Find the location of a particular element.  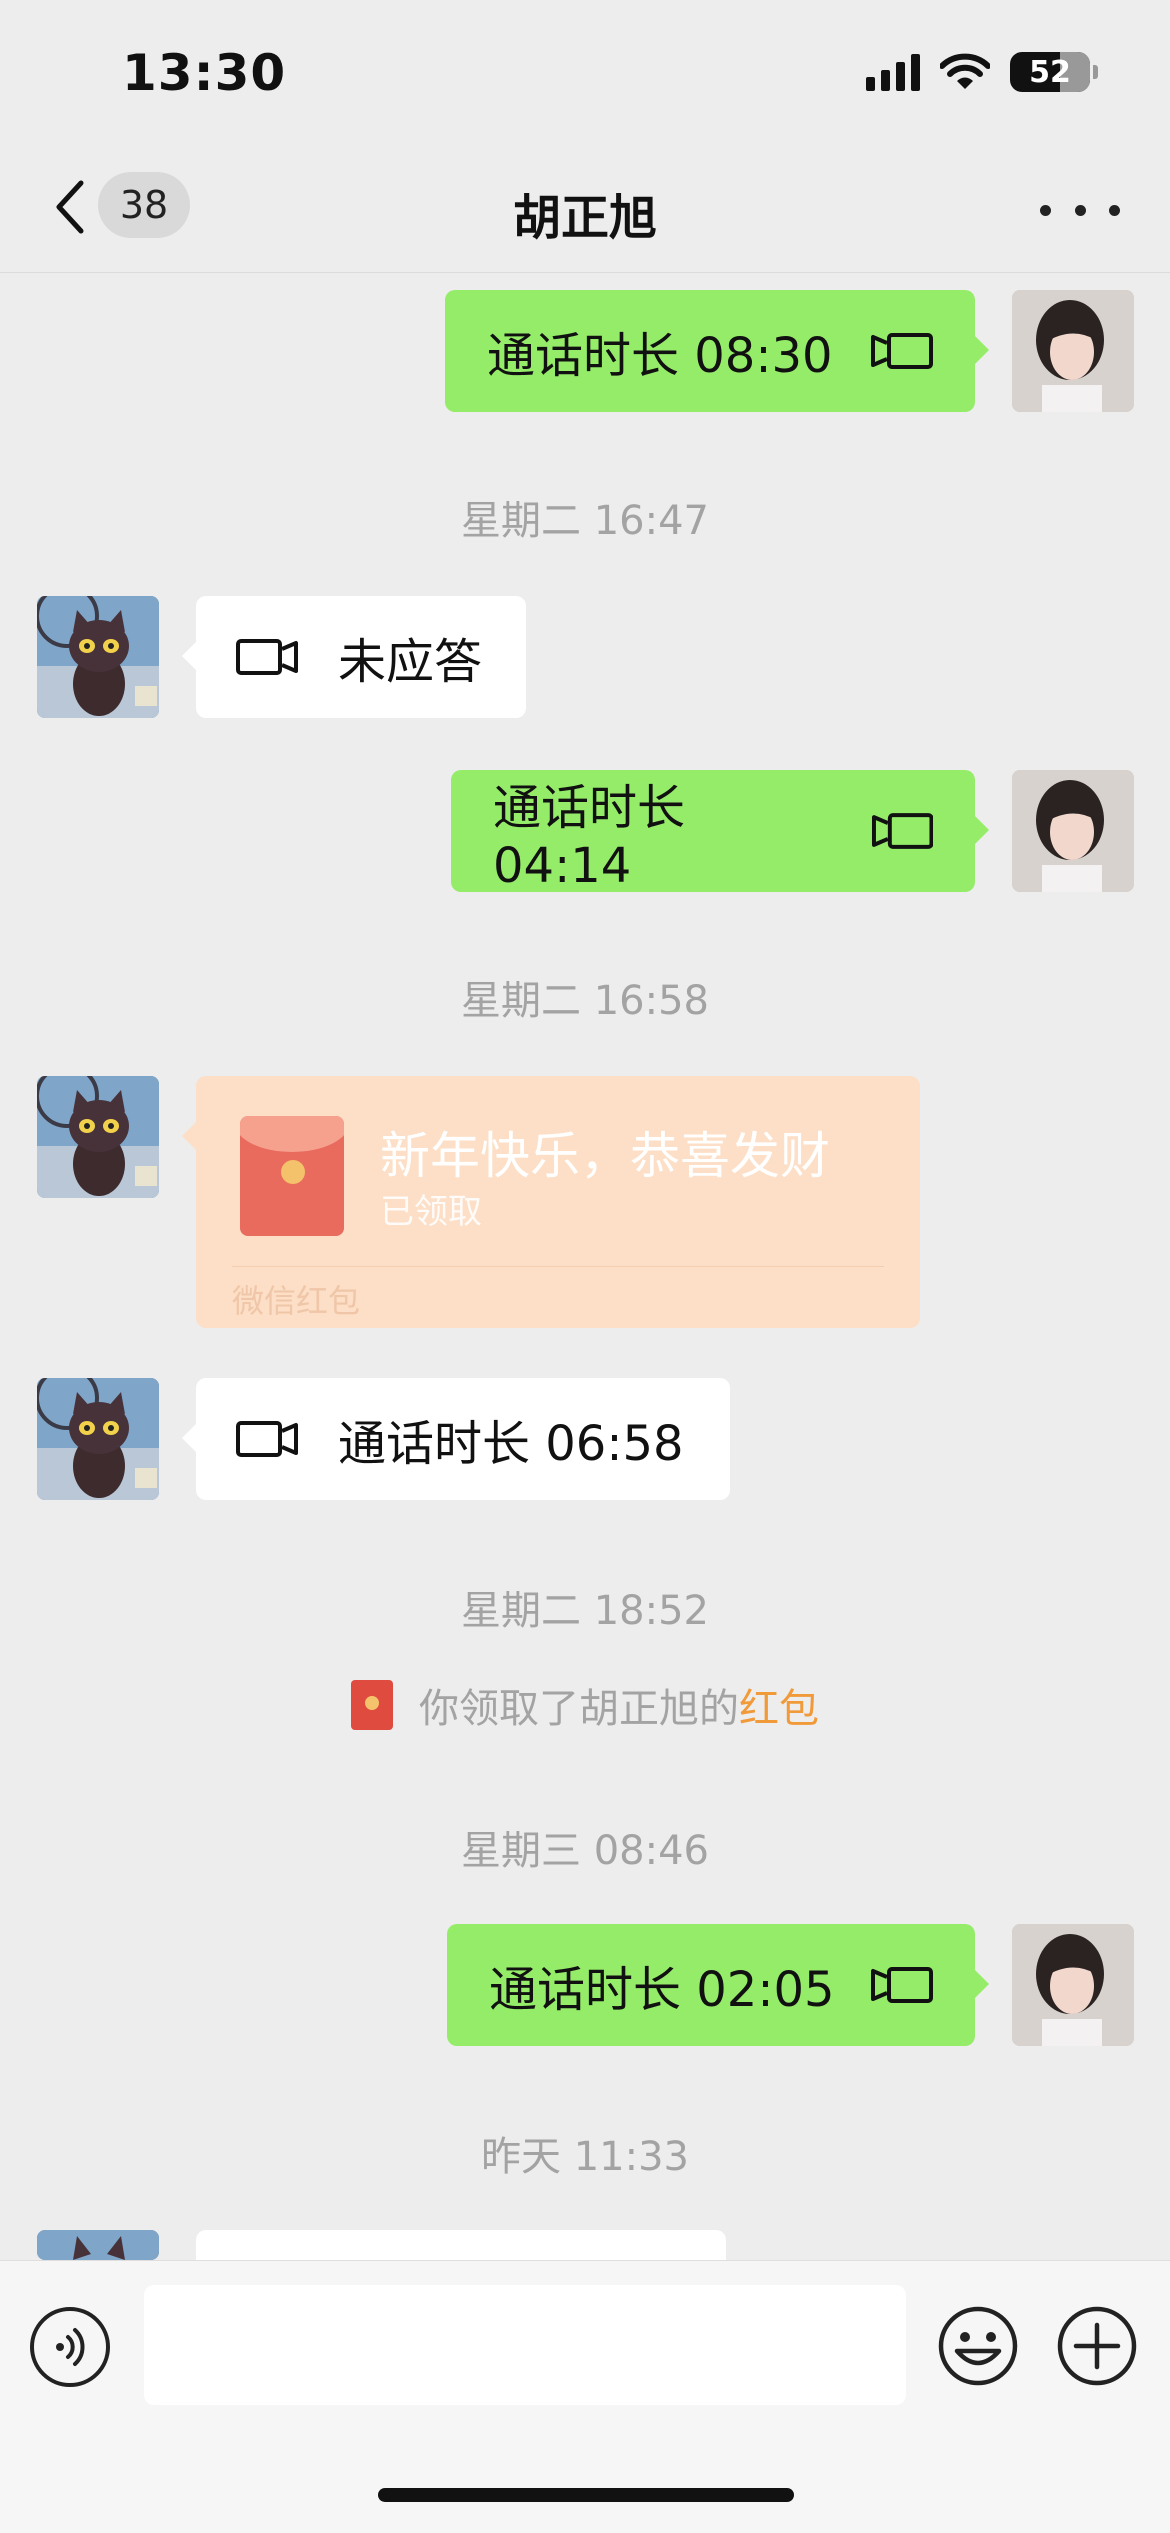

status-bar: 13:30 52 is located at coordinates (585, 75).